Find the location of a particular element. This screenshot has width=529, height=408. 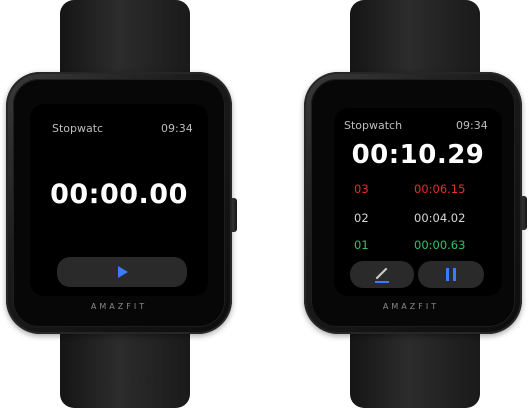

pause-button is located at coordinates (451, 274).